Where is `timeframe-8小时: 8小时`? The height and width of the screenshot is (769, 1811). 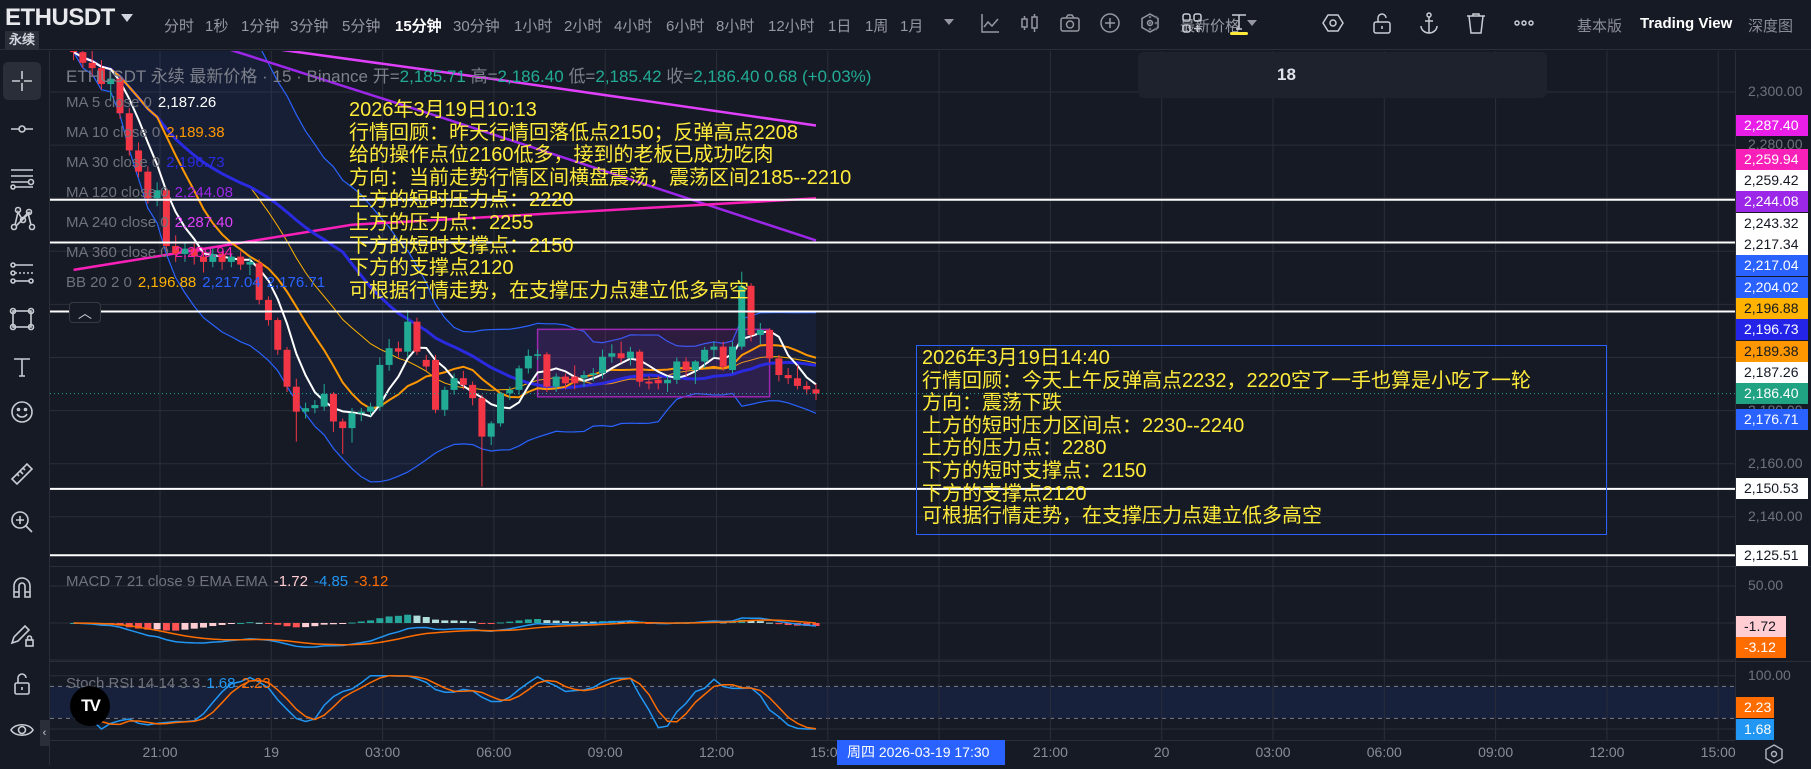
timeframe-8小时: 8小时 is located at coordinates (735, 25).